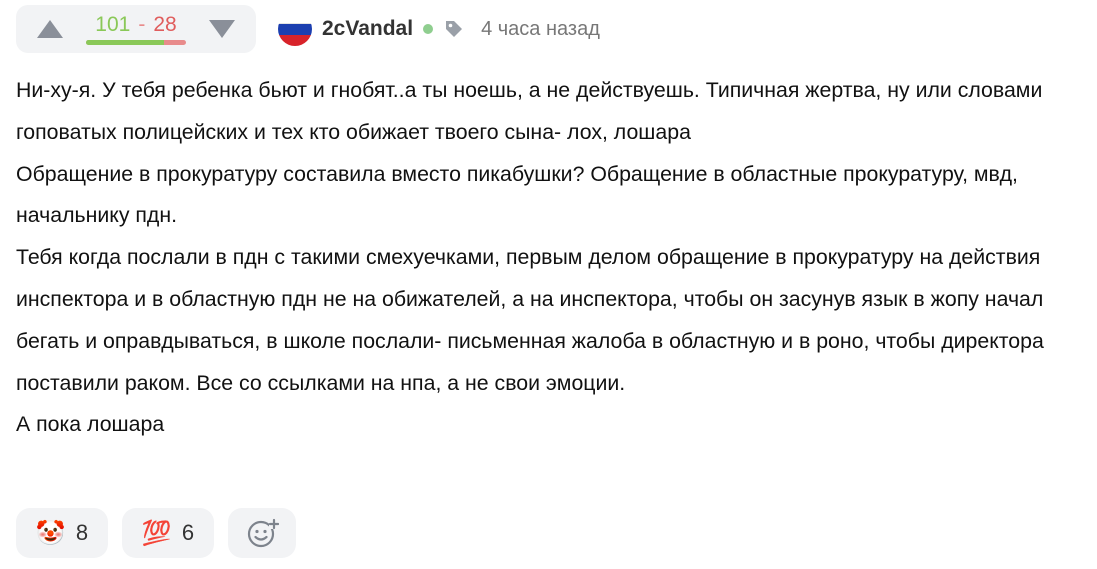 The height and width of the screenshot is (569, 1097). I want to click on add-emoji-icon, so click(263, 533).